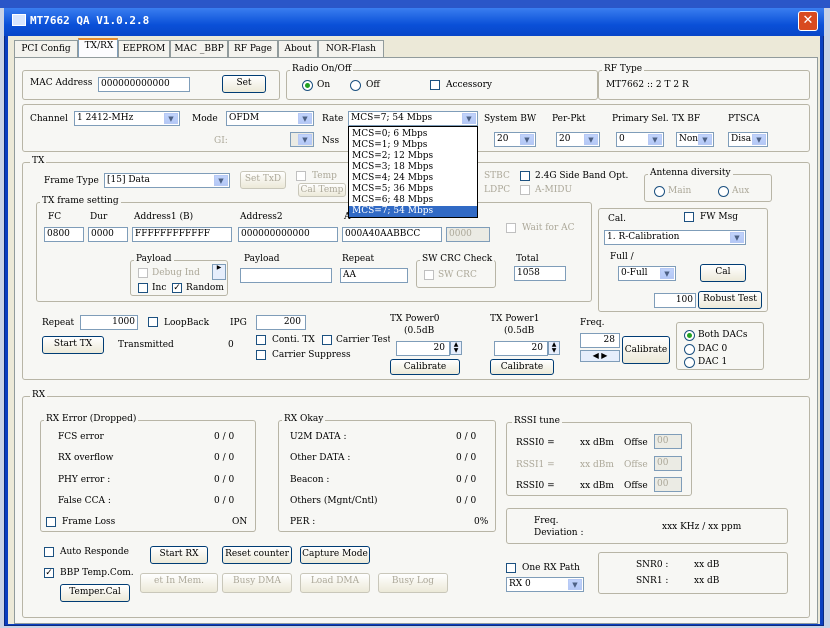 Image resolution: width=830 pixels, height=628 pixels. I want to click on tab-tx-rx: TX/RX, so click(98, 48).